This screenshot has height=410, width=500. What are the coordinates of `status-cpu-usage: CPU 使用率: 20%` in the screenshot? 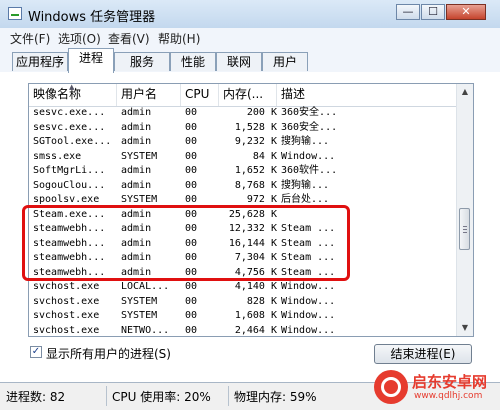 It's located at (161, 397).